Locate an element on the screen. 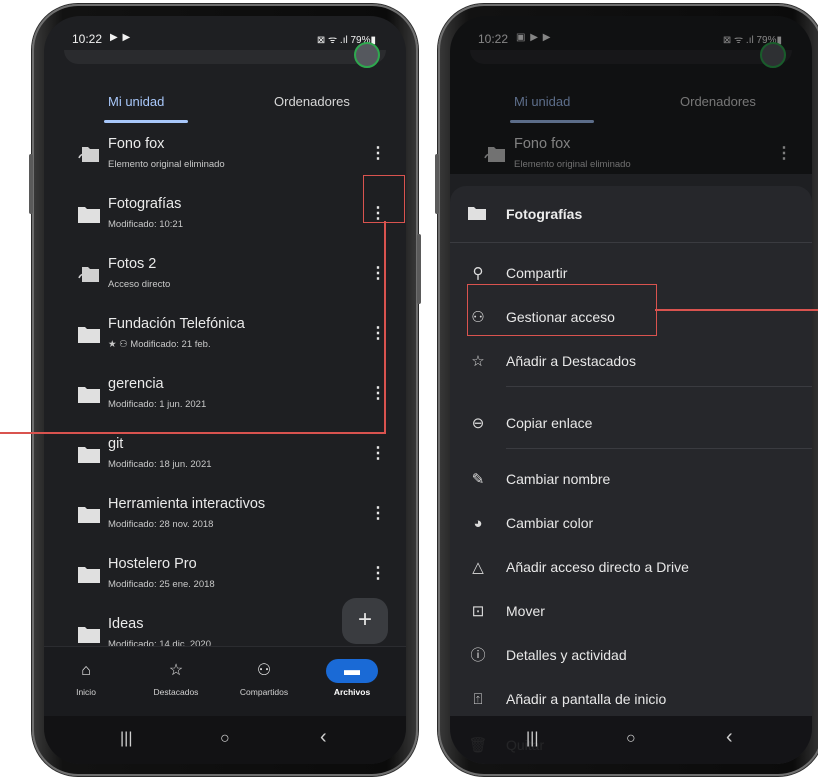 The height and width of the screenshot is (780, 818). status-time: 10:22 is located at coordinates (87, 39).